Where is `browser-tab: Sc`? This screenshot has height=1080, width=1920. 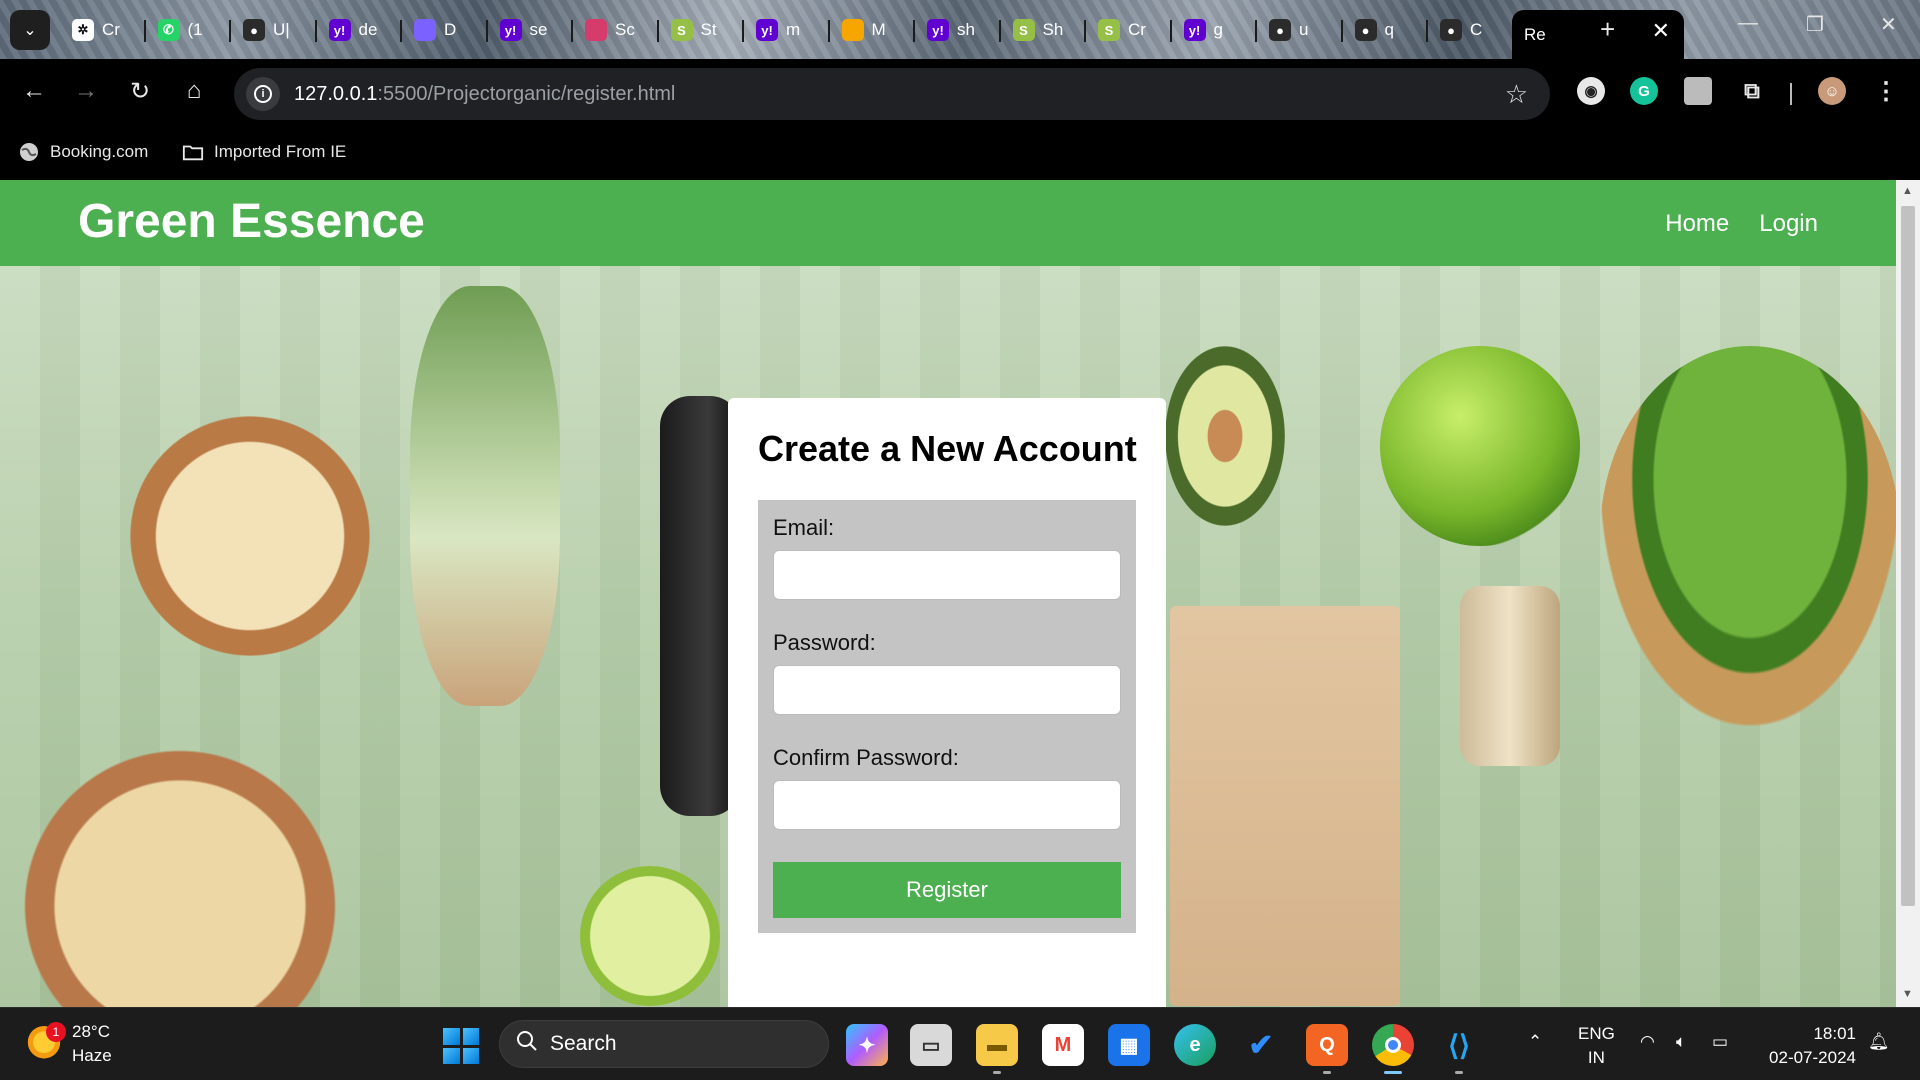
browser-tab: Sc is located at coordinates (616, 30).